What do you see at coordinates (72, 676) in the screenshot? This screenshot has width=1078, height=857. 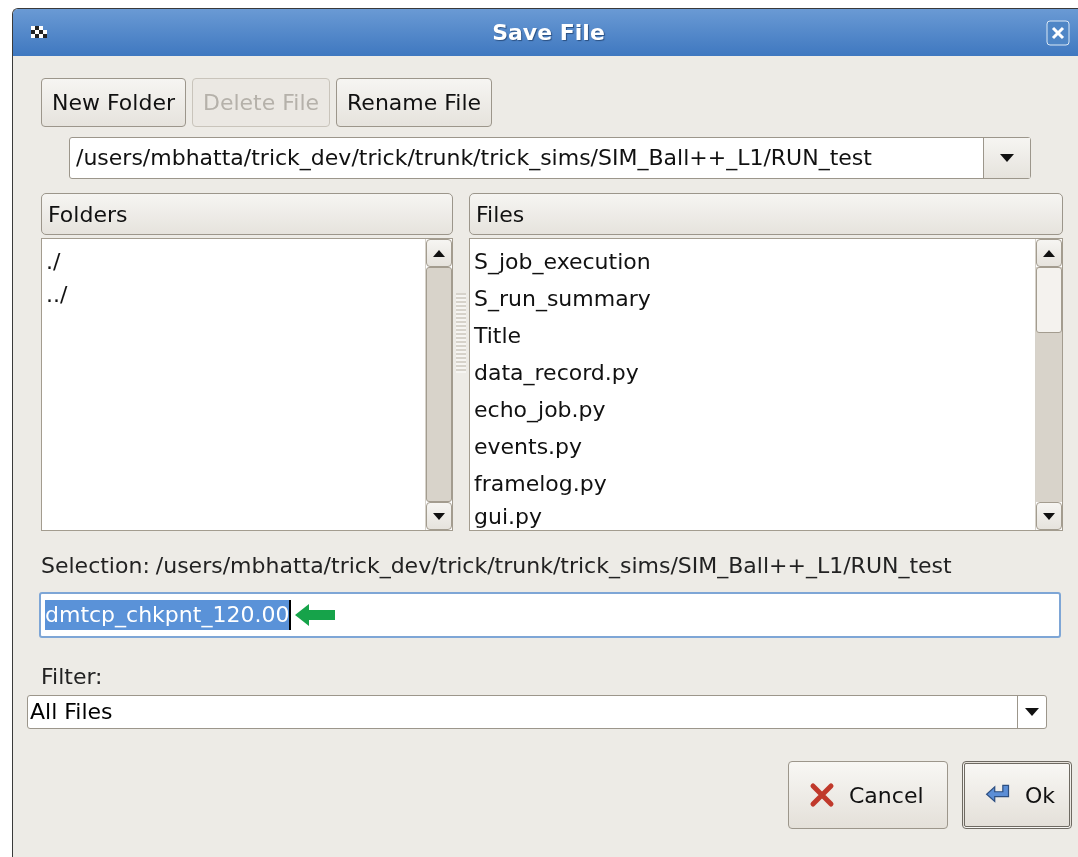 I see `filter-label: Filter:` at bounding box center [72, 676].